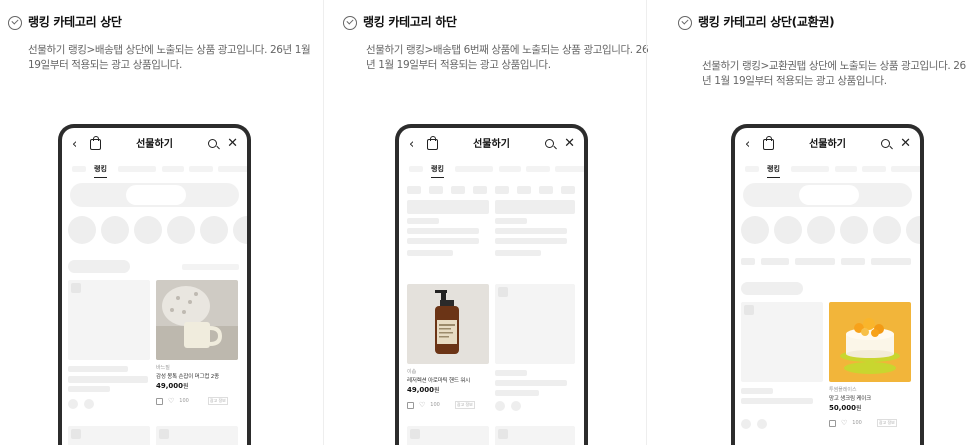 The height and width of the screenshot is (445, 970). I want to click on card-title: 랭킹 카테고리 상단(교환권), so click(766, 22).